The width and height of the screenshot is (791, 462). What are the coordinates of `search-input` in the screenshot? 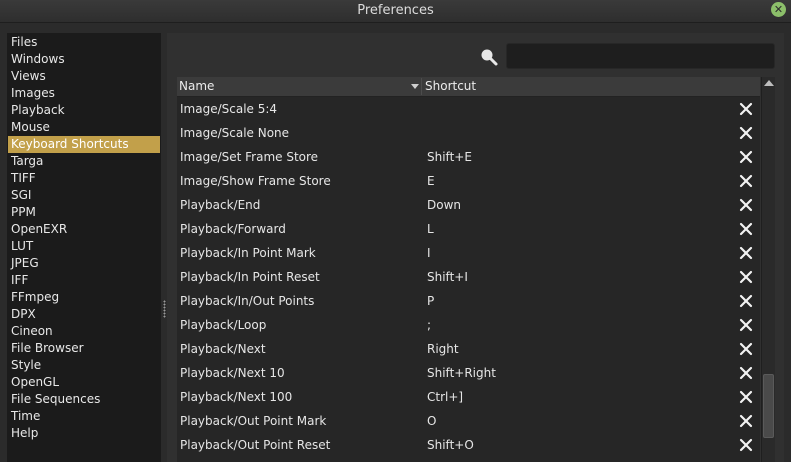 It's located at (640, 56).